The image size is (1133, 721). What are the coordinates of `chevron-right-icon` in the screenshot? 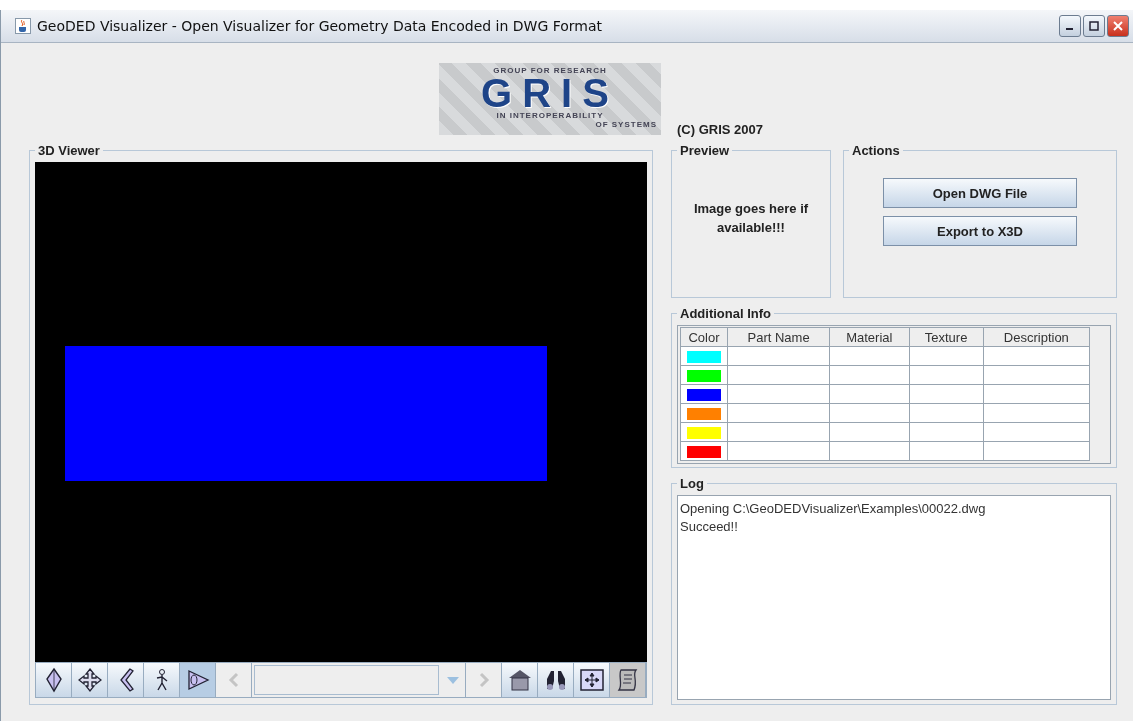 It's located at (483, 680).